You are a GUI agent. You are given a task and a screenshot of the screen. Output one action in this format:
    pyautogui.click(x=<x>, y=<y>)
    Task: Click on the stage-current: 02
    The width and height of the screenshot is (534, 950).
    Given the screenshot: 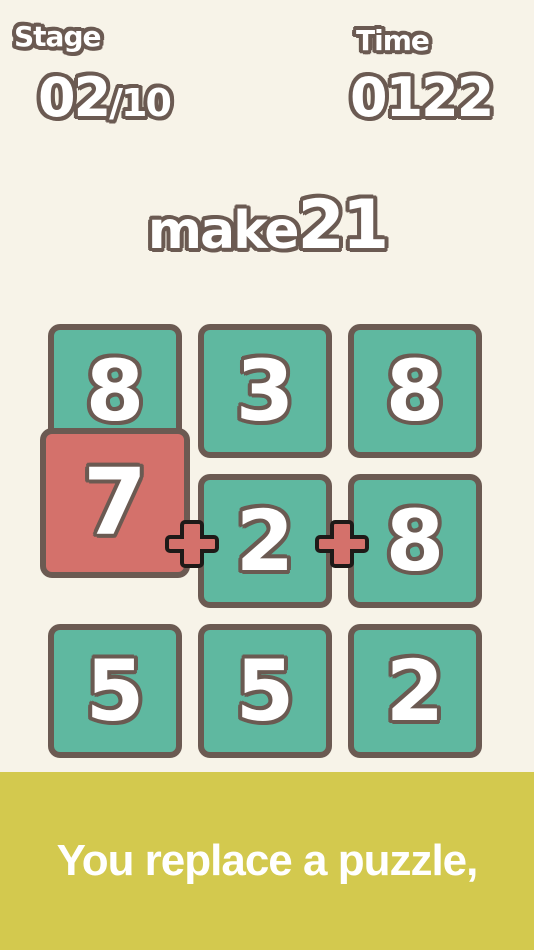 What is the action you would take?
    pyautogui.click(x=74, y=97)
    